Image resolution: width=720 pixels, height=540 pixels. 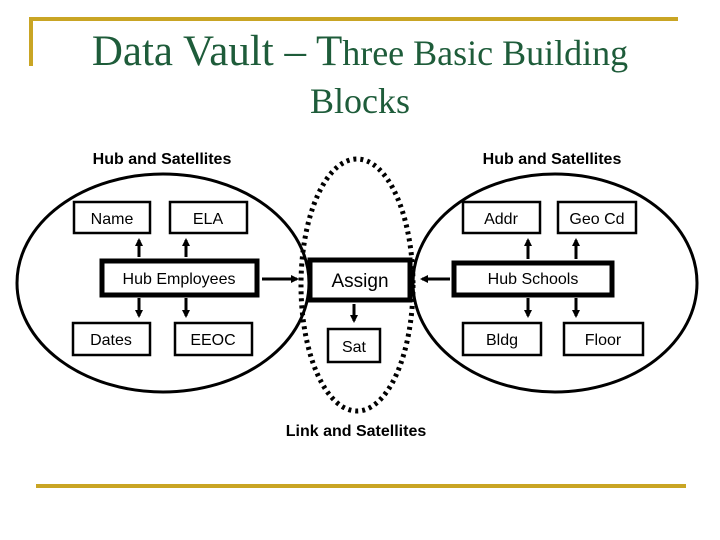 What do you see at coordinates (179, 279) in the screenshot?
I see `hub-label-employees: Hub Employees` at bounding box center [179, 279].